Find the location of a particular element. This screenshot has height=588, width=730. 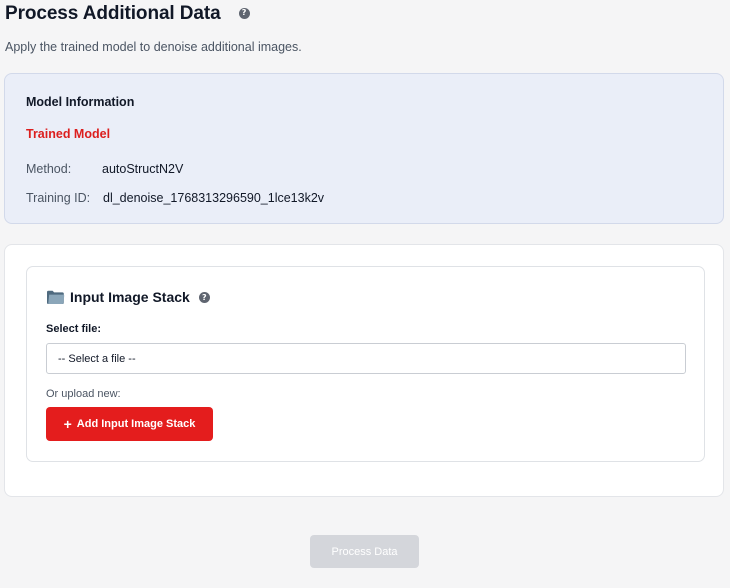

training-id-value: dl_denoise_1768313296590_1lce13k2v is located at coordinates (214, 198).